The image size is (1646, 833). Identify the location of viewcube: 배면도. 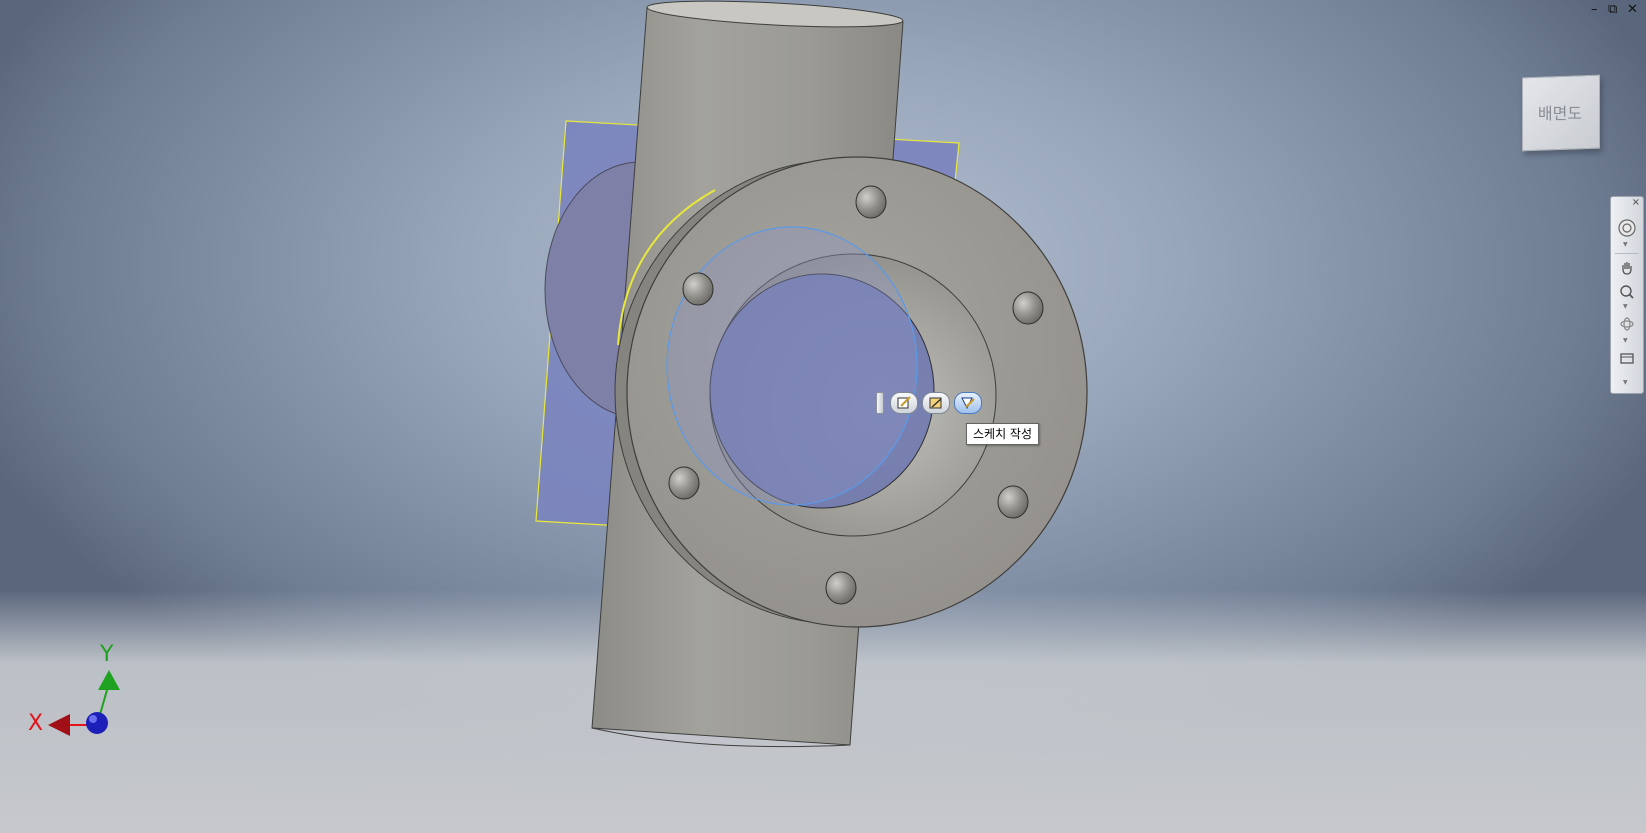
(1561, 114).